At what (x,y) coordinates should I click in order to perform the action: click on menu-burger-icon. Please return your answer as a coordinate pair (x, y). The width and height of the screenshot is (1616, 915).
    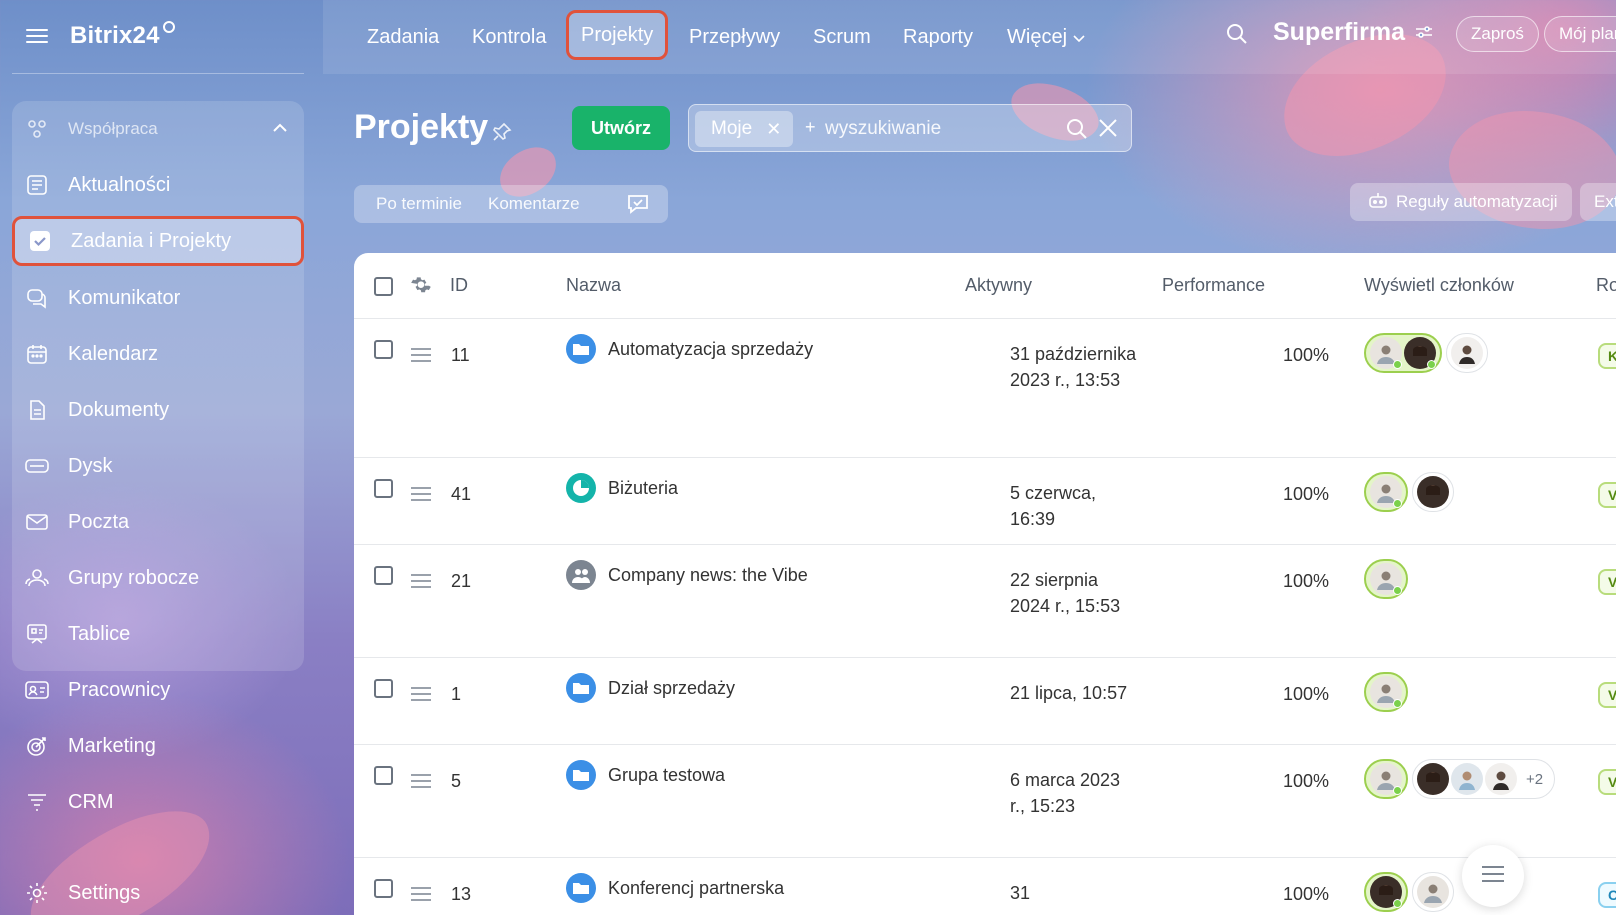
    Looking at the image, I should click on (38, 36).